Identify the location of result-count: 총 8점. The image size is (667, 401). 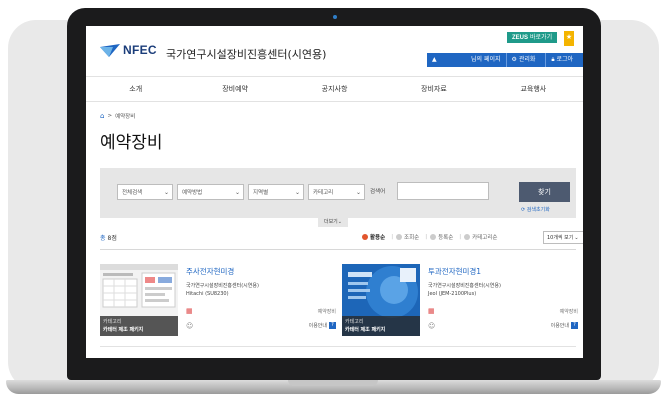
(108, 237).